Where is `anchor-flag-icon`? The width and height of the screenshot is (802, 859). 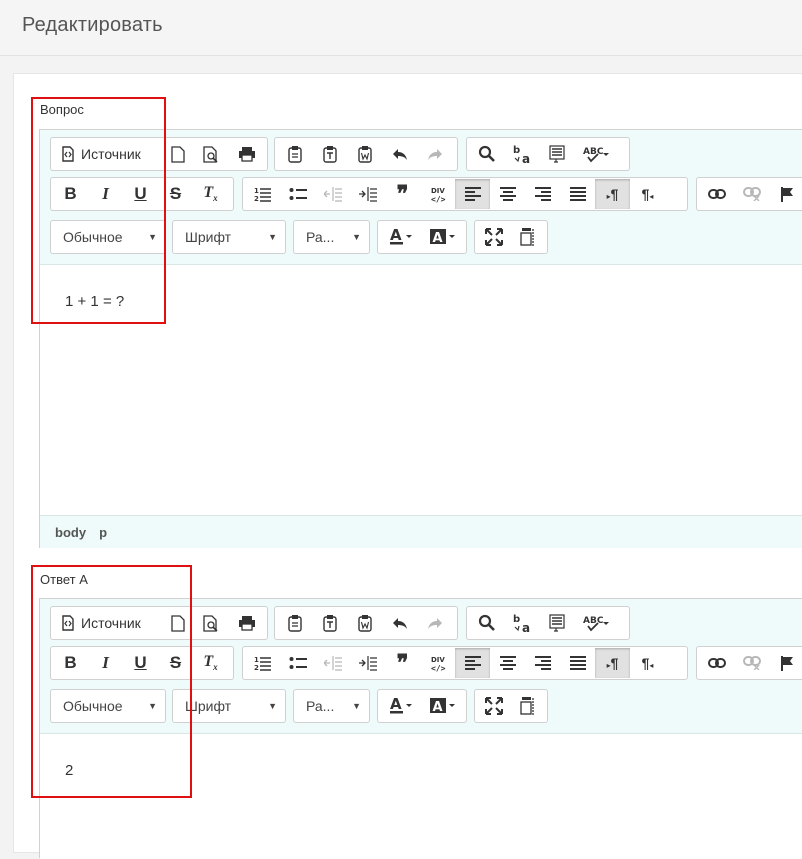
anchor-flag-icon is located at coordinates (787, 194).